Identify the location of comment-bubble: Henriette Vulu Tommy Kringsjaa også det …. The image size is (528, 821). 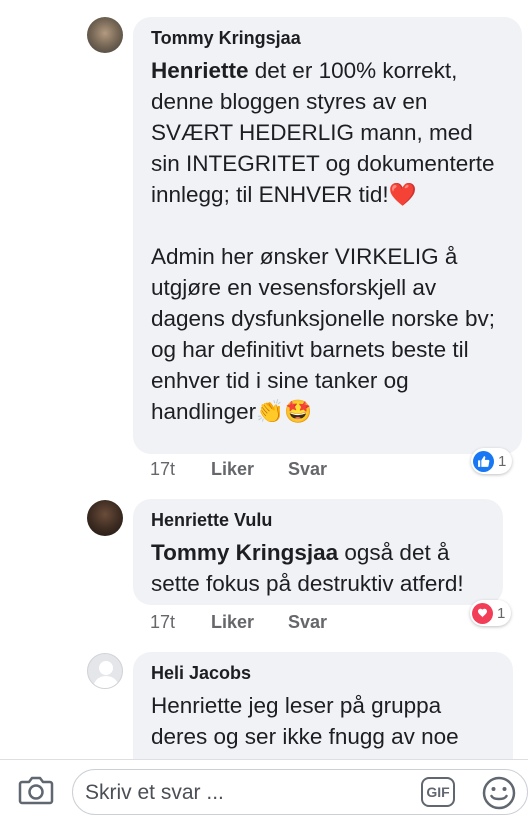
(318, 552).